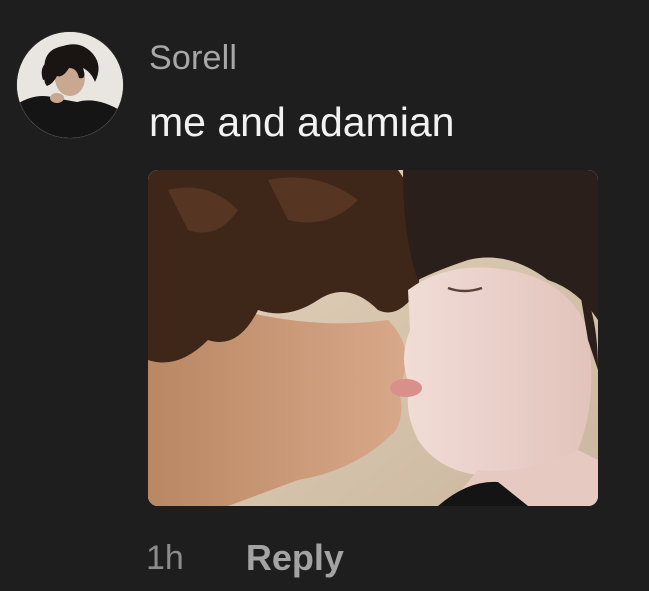  Describe the element at coordinates (193, 58) in the screenshot. I see `username: Sorell` at that location.